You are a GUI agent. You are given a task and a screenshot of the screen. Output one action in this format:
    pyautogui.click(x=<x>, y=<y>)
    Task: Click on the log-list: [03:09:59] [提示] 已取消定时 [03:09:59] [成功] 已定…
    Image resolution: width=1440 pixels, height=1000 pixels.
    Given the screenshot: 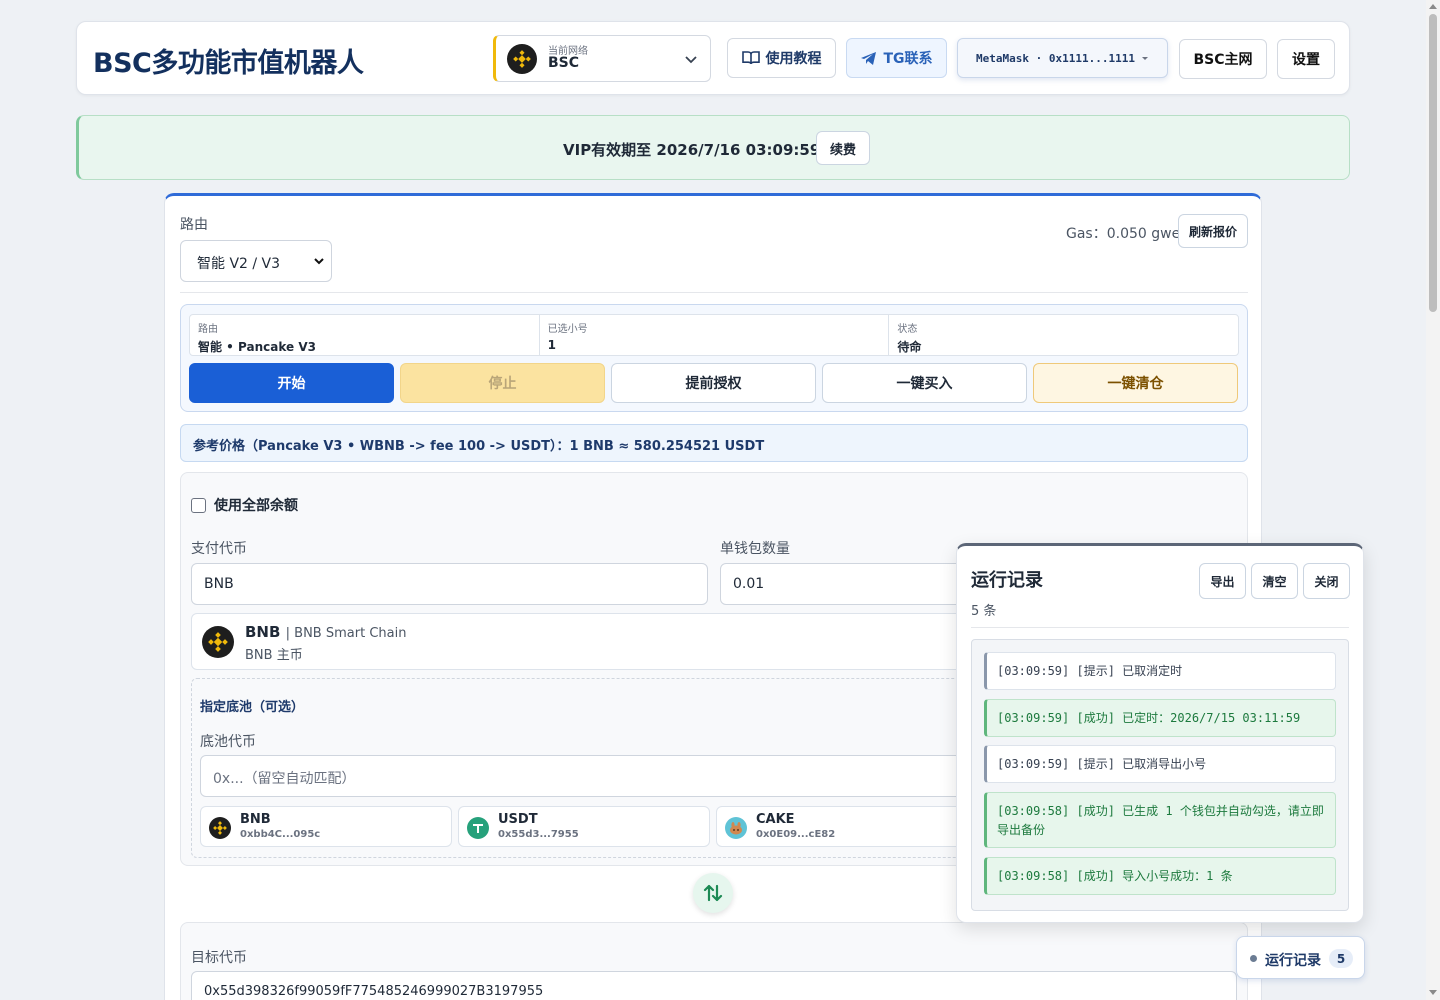 What is the action you would take?
    pyautogui.click(x=1160, y=775)
    